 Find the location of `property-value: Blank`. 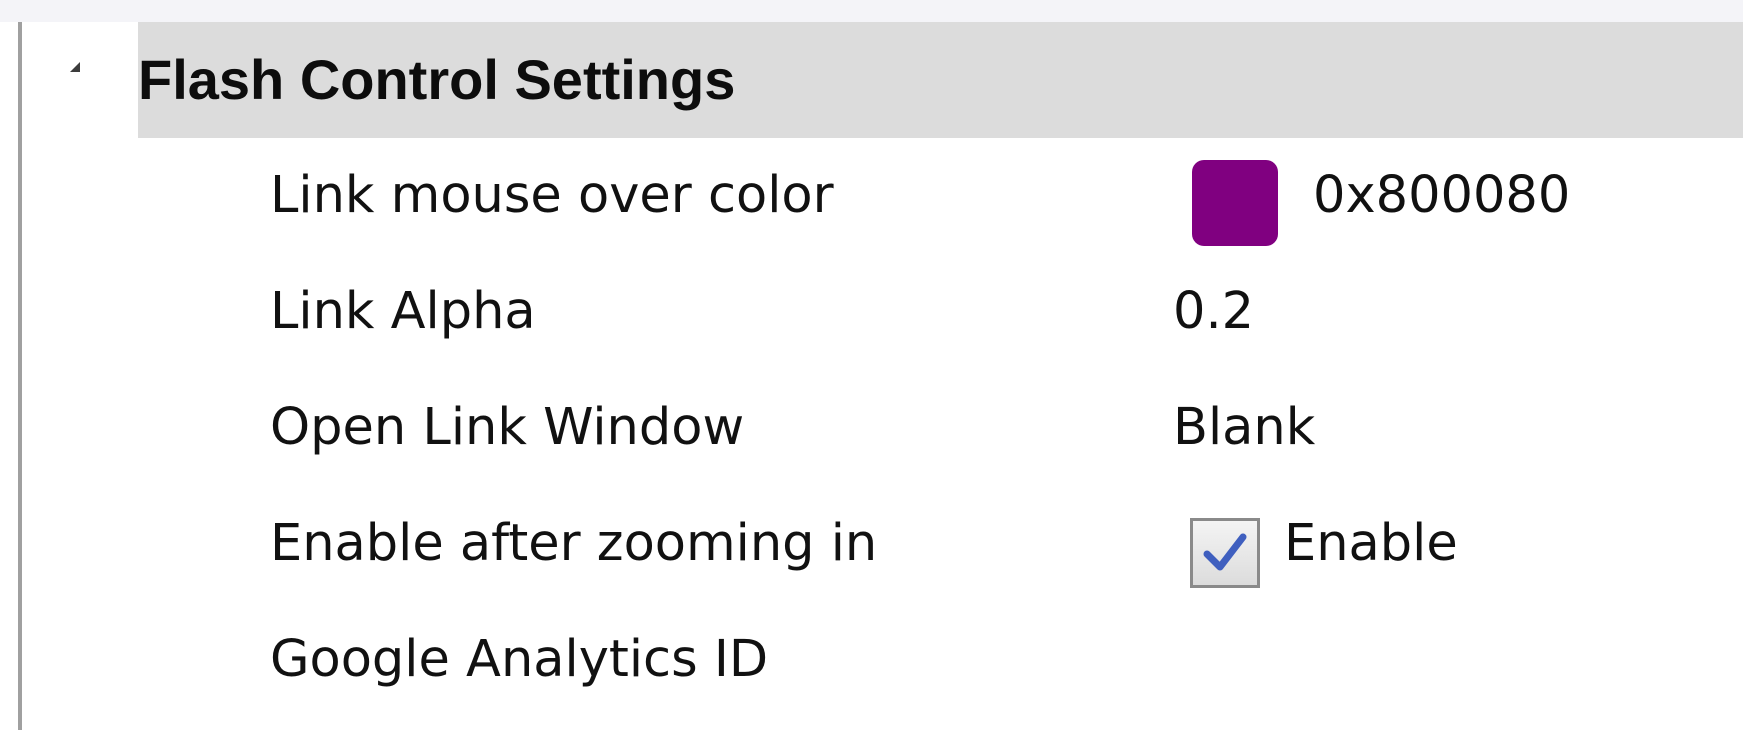

property-value: Blank is located at coordinates (1244, 428).